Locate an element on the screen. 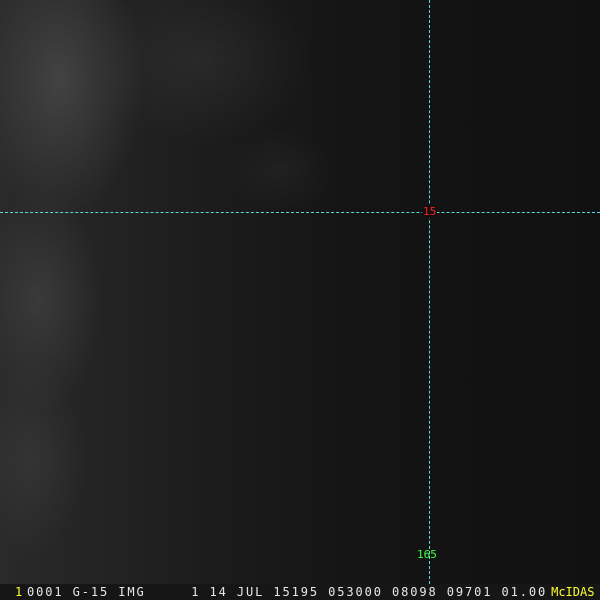 This screenshot has width=600, height=600. latitude-label: 15 is located at coordinates (430, 211).